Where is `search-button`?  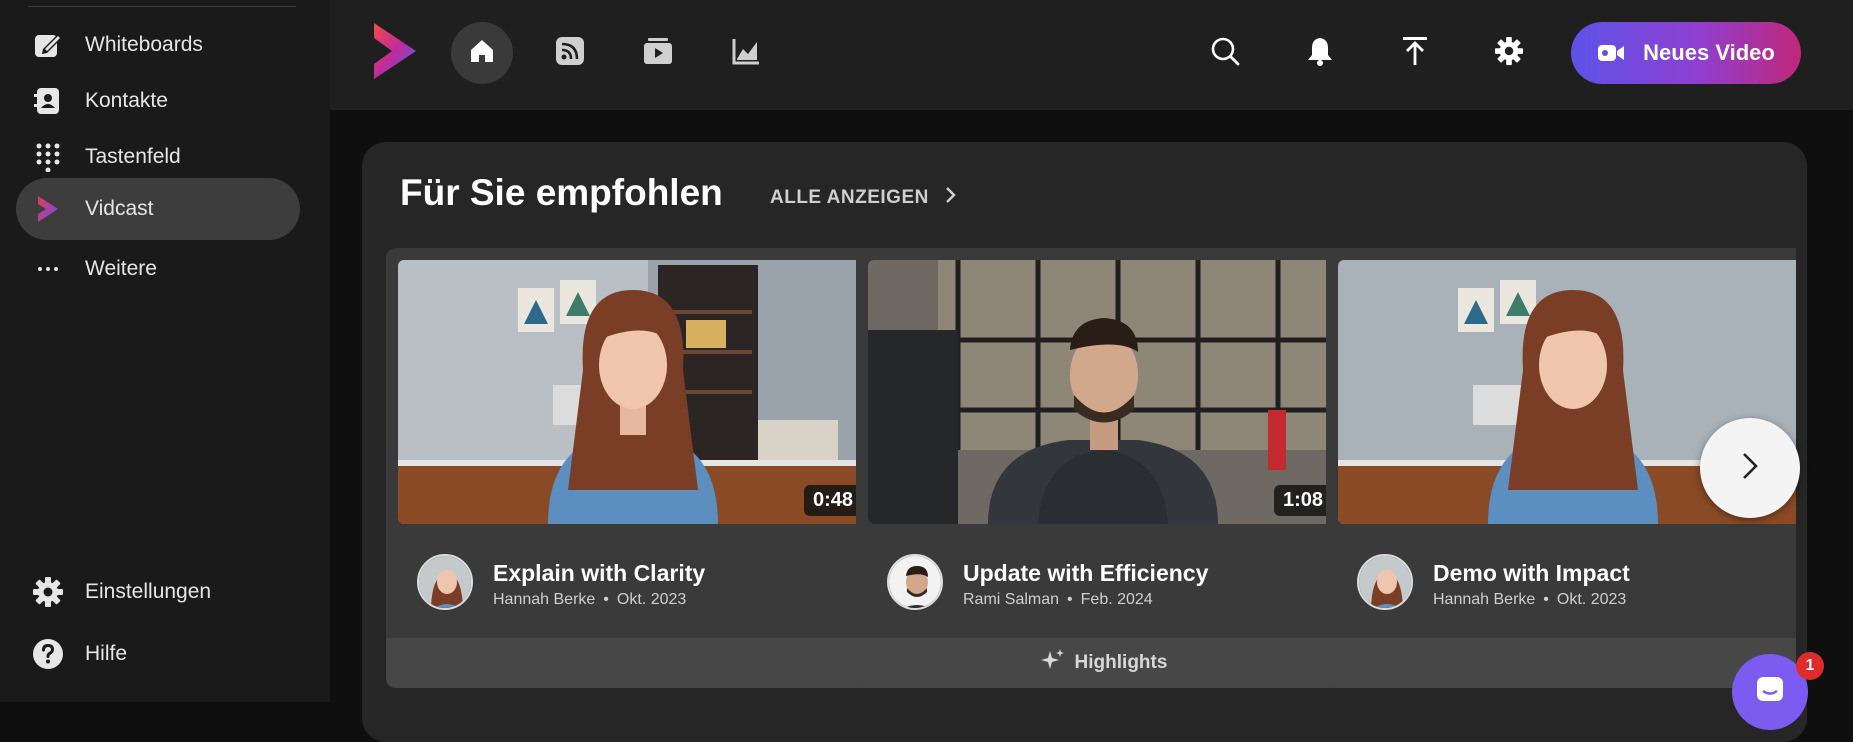 search-button is located at coordinates (1225, 53).